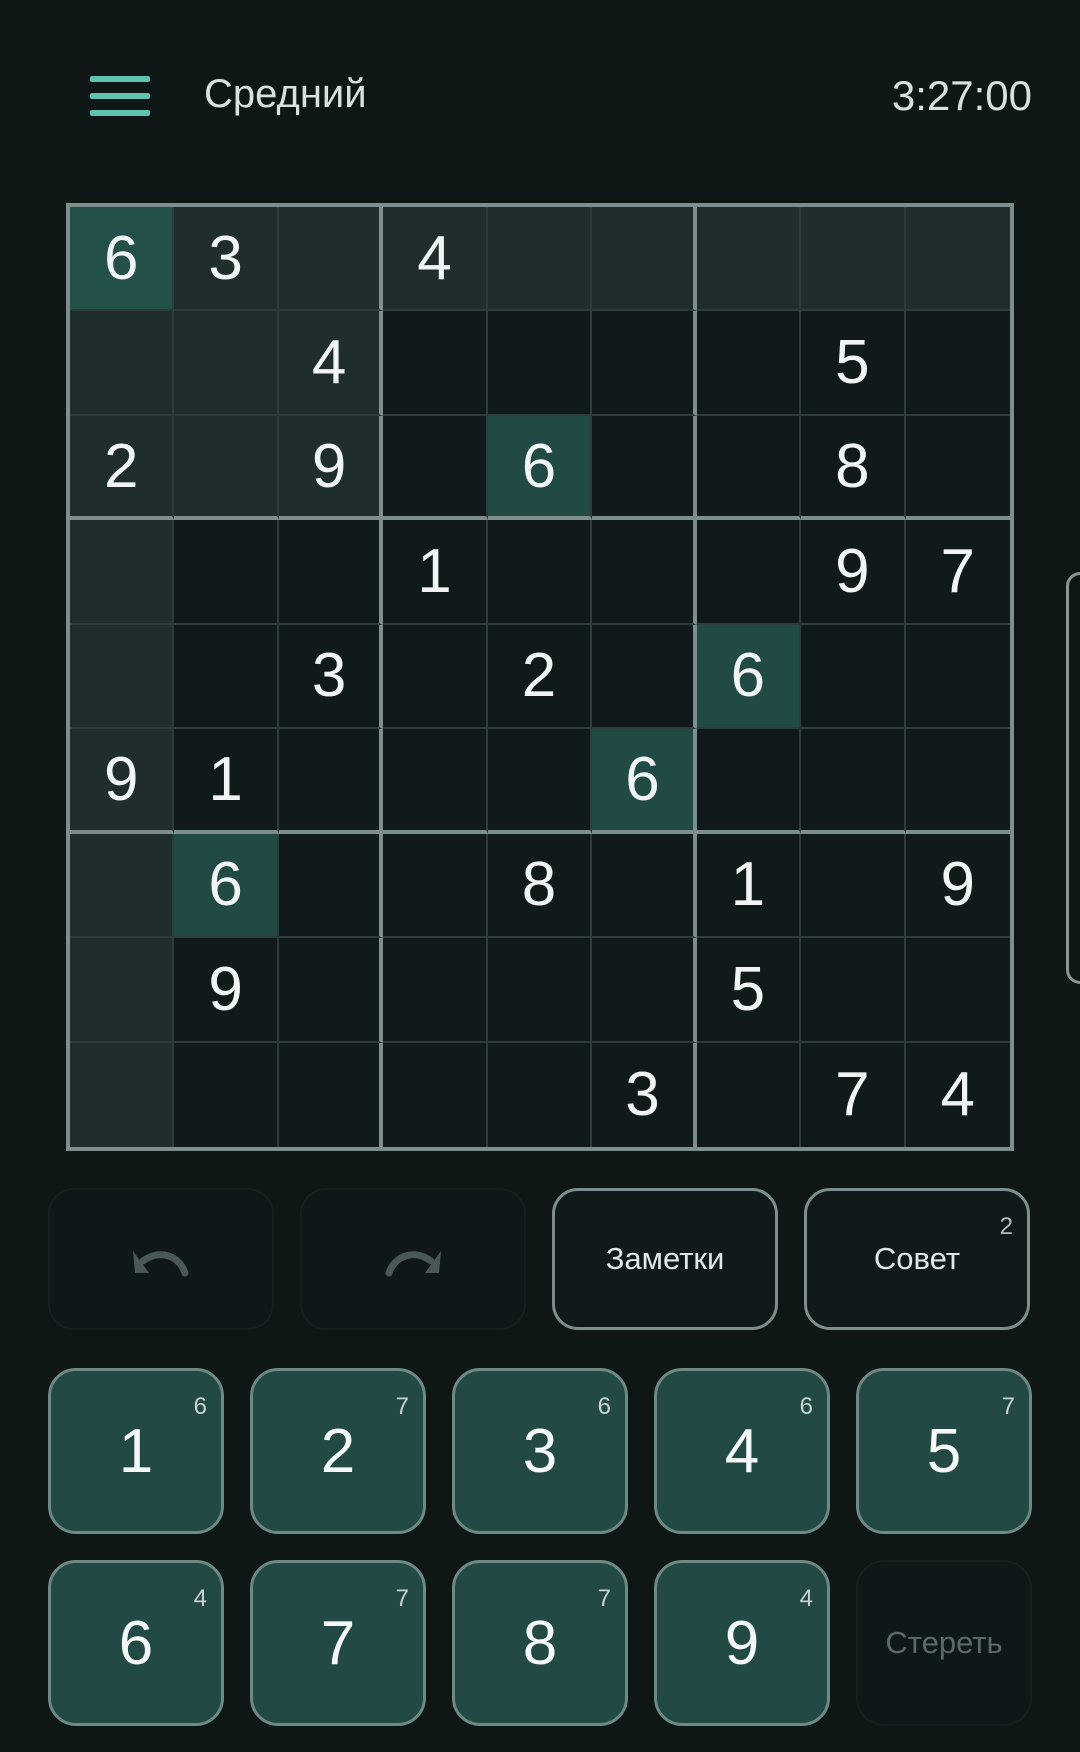 Image resolution: width=1080 pixels, height=1752 pixels. Describe the element at coordinates (338, 1643) in the screenshot. I see `digit-key-7: 77` at that location.